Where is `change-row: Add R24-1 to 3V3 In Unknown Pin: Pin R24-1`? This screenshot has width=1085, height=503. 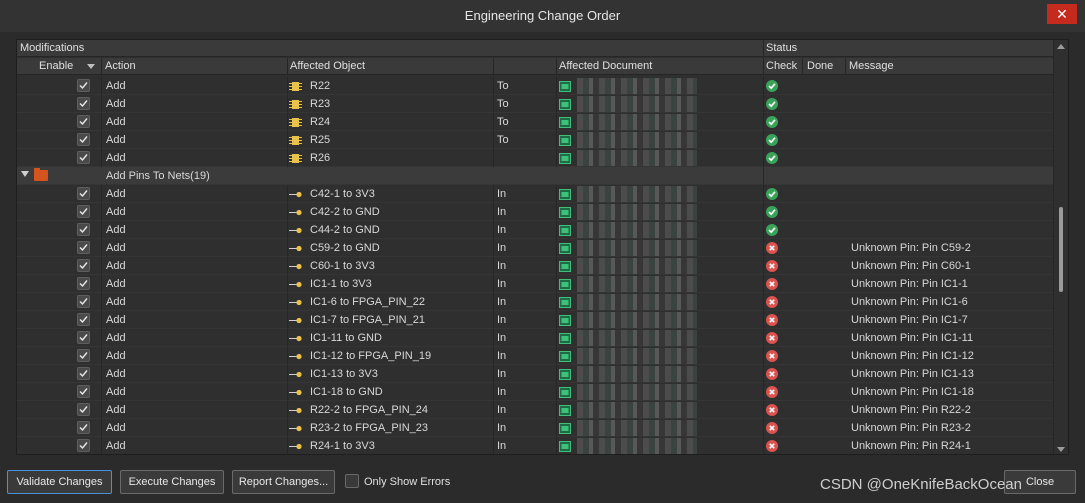
change-row: Add R24-1 to 3V3 In Unknown Pin: Pin R24-1 is located at coordinates (535, 445).